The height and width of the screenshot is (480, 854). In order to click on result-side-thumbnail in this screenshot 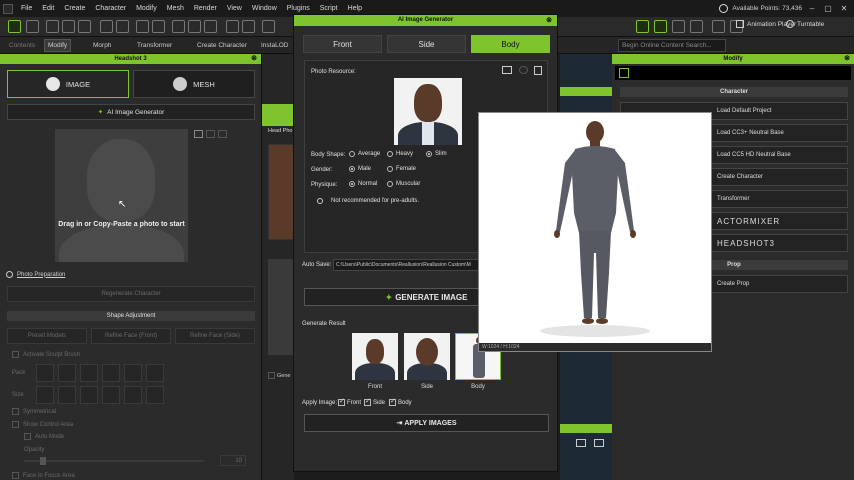, I will do `click(427, 356)`.